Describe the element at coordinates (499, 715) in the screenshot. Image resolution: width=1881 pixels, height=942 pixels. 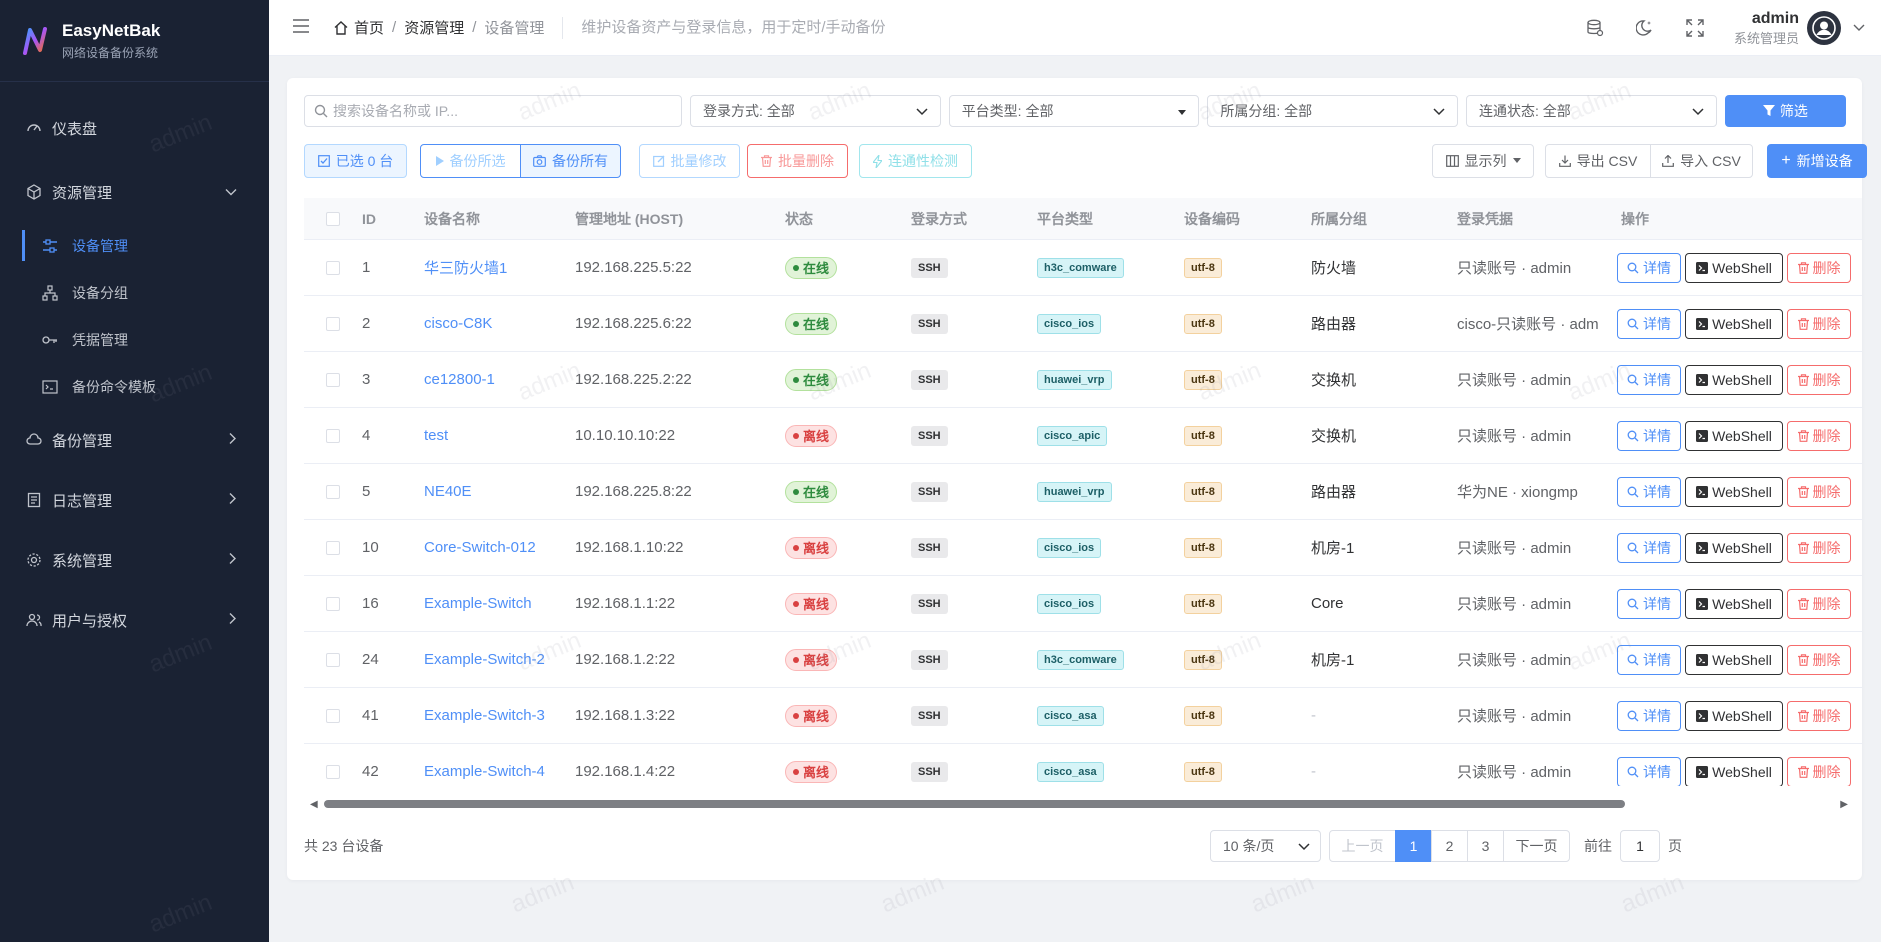
I see `device-name-link: Example-Switch-3` at that location.